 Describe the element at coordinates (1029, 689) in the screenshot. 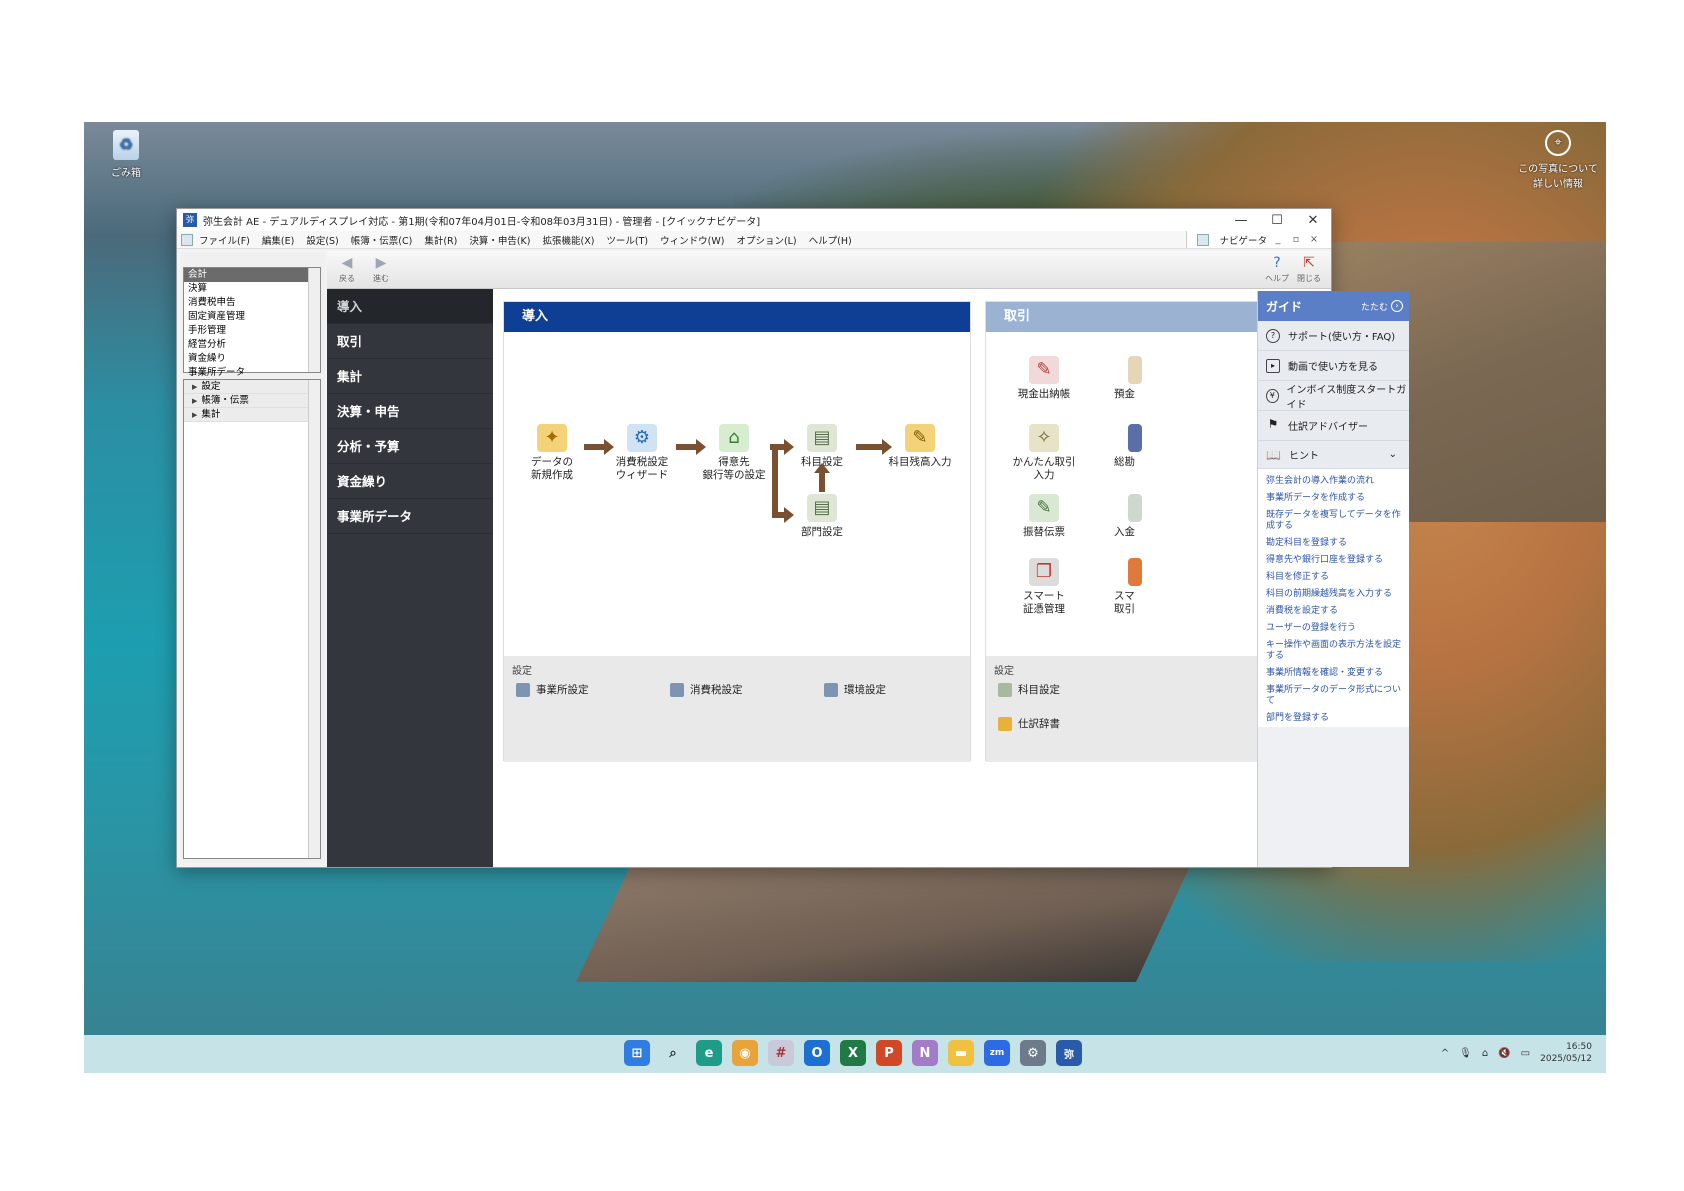

I see `account-settings-link: 科目設定` at that location.